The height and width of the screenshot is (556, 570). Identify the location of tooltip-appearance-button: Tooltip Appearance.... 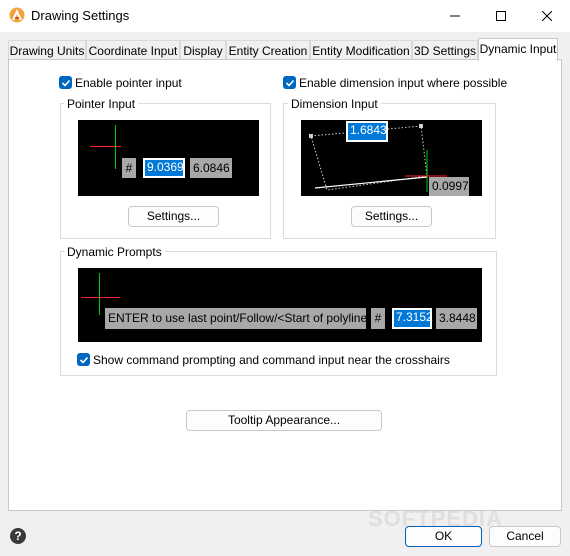
(284, 420).